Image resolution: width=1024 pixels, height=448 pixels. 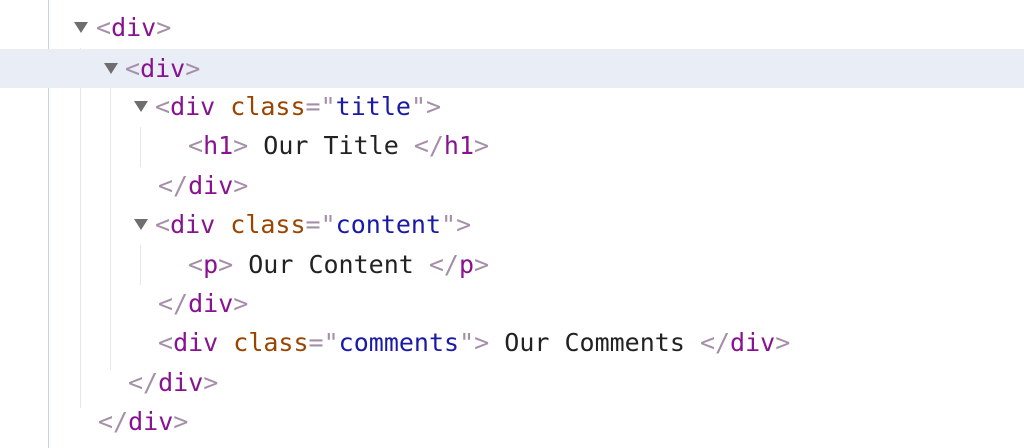 What do you see at coordinates (512, 264) in the screenshot?
I see `dom-node-p: <p> Our Content </p>` at bounding box center [512, 264].